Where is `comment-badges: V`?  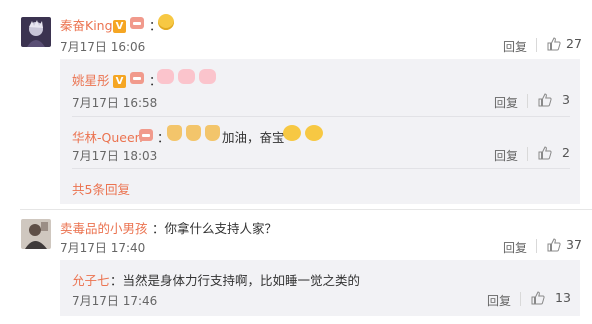 comment-badges: V is located at coordinates (128, 24).